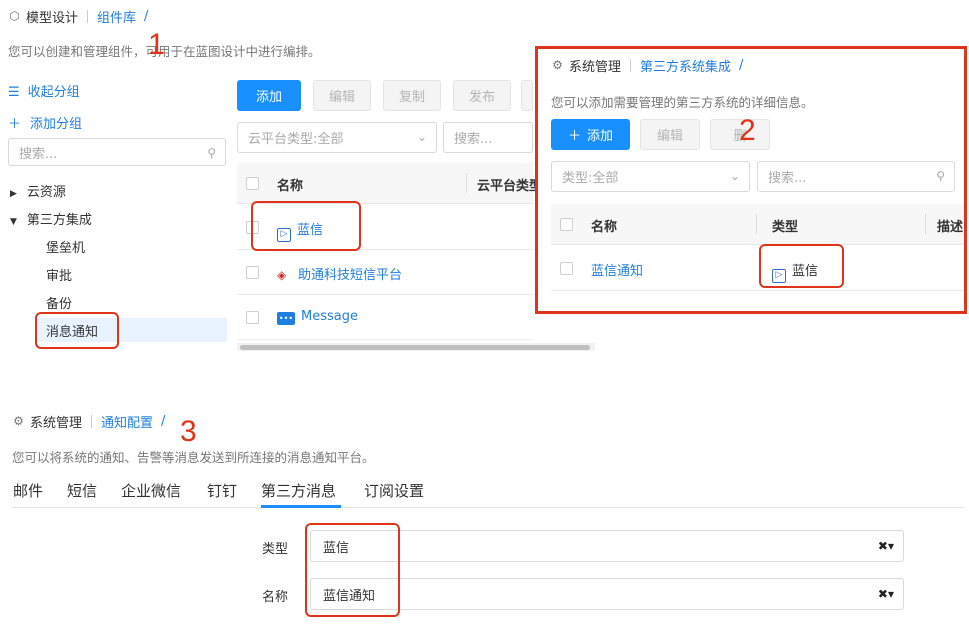 This screenshot has height=637, width=969. Describe the element at coordinates (188, 431) in the screenshot. I see `annotation-number: 3` at that location.